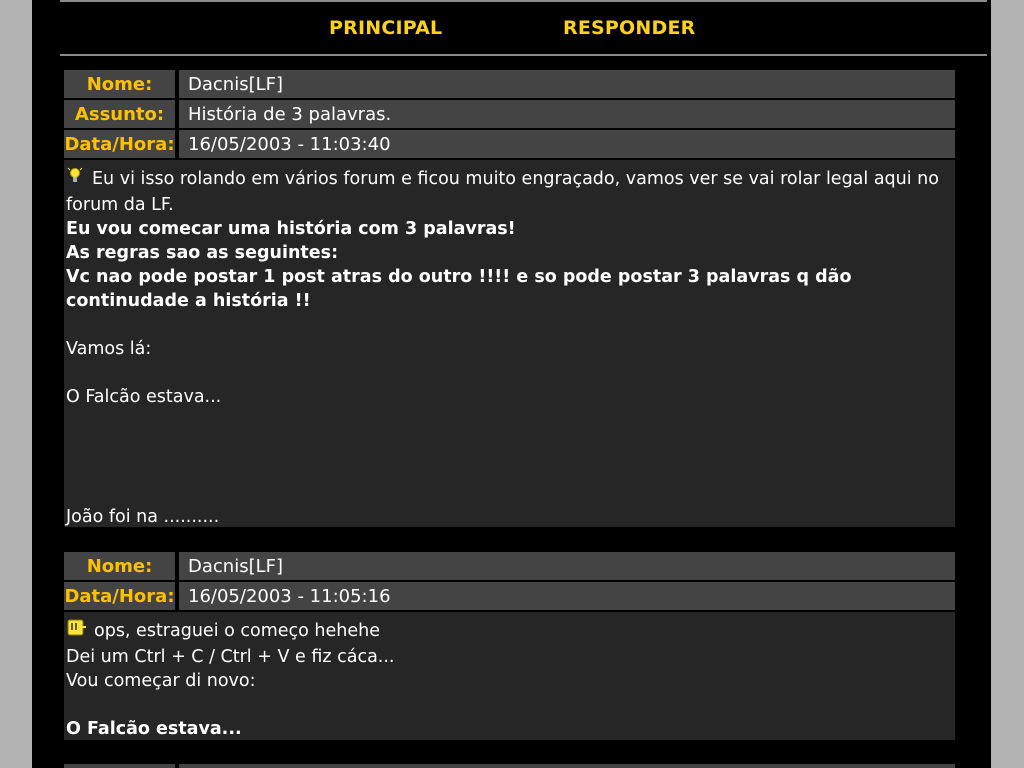  I want to click on author-label, so click(119, 766).